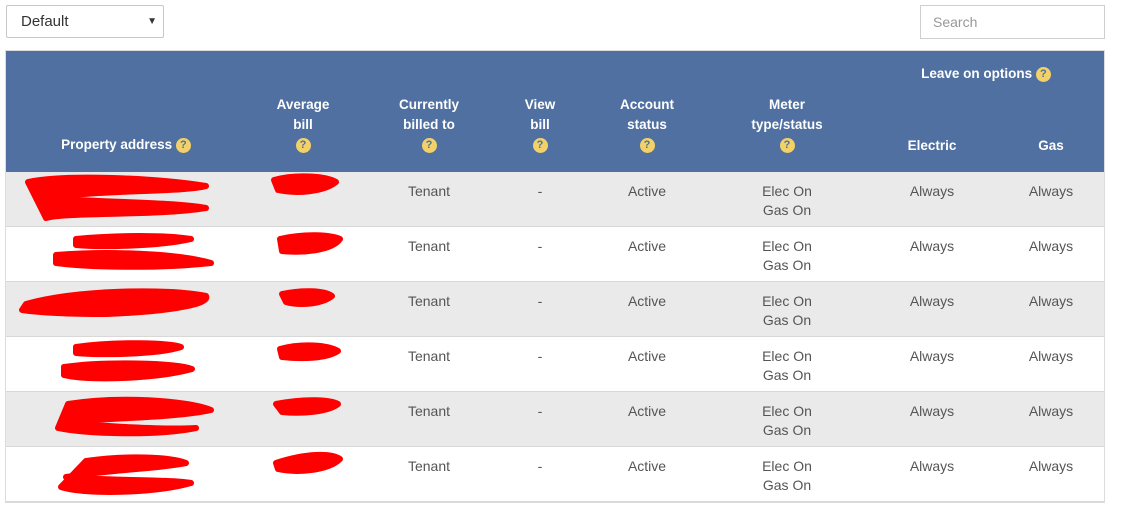  I want to click on header-currently-billed-to: Currently billed to ?, so click(429, 125).